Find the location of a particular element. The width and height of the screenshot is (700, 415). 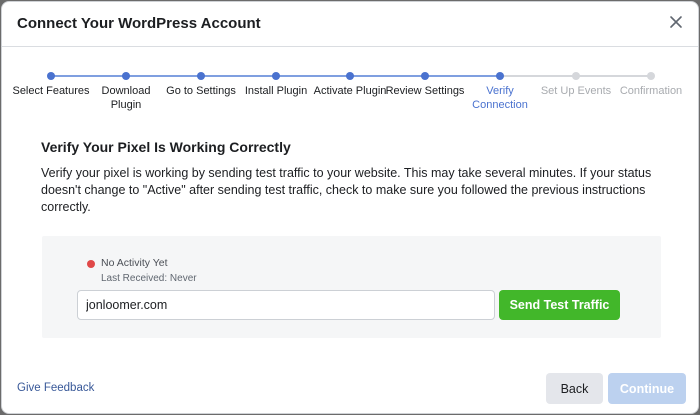

step-label: Activate Plugin is located at coordinates (350, 91).